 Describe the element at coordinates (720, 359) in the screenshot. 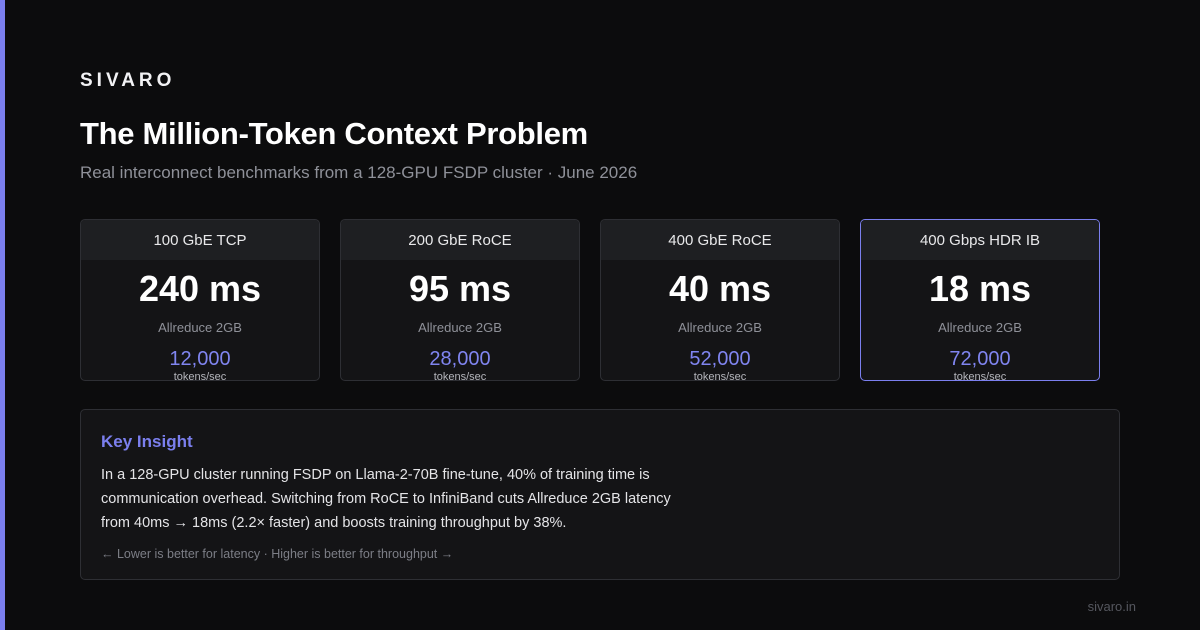

I see `card-throughput: 52,000` at that location.